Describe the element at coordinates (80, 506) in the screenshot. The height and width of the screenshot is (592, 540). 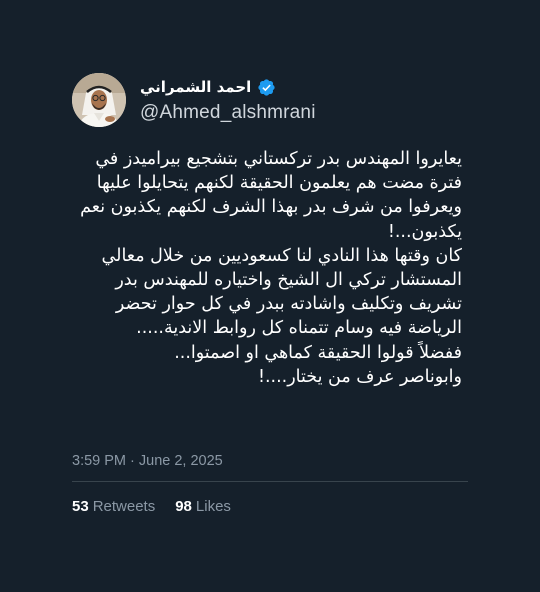
I see `retweets-count: 53` at that location.